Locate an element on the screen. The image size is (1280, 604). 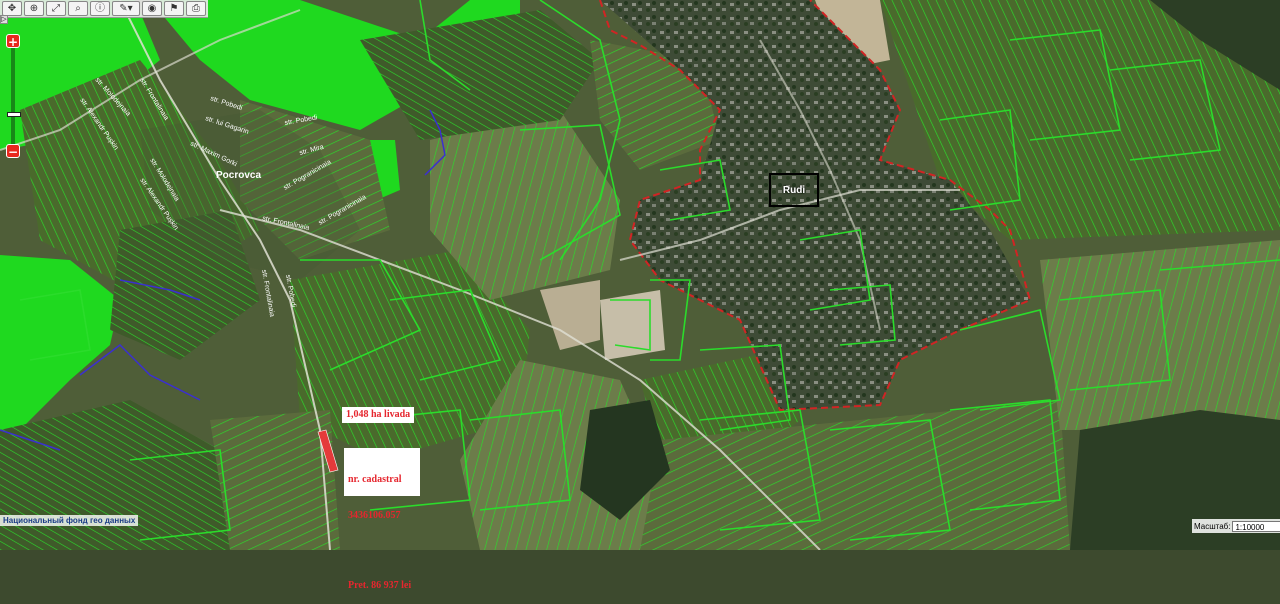
place-label-box-rudi: Rudi is located at coordinates (794, 190).